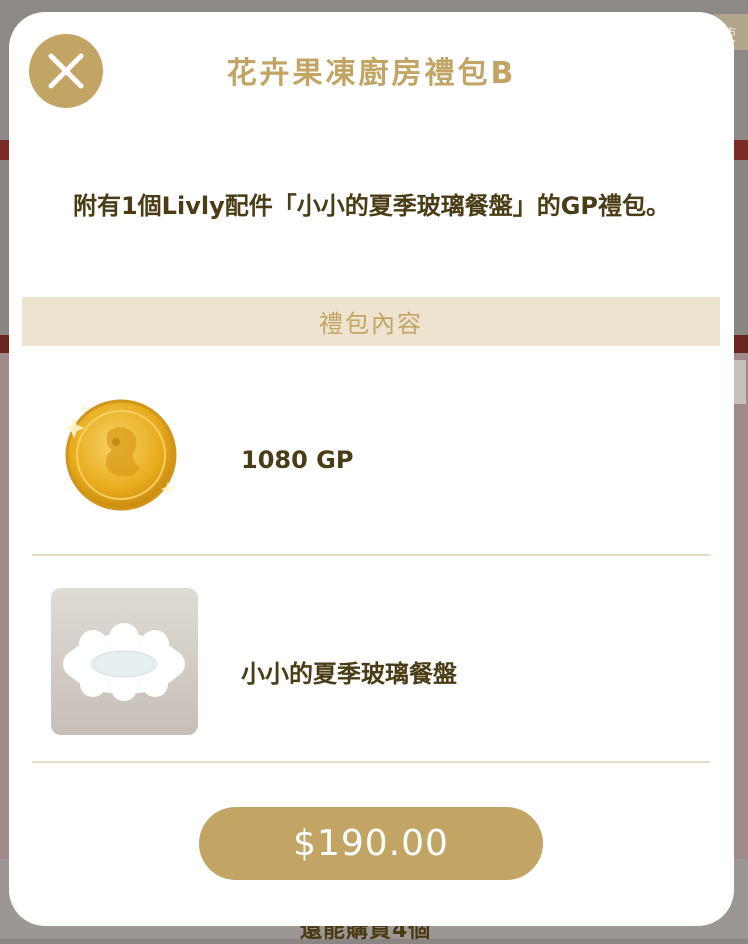  What do you see at coordinates (371, 321) in the screenshot?
I see `section-header: 禮包內容` at bounding box center [371, 321].